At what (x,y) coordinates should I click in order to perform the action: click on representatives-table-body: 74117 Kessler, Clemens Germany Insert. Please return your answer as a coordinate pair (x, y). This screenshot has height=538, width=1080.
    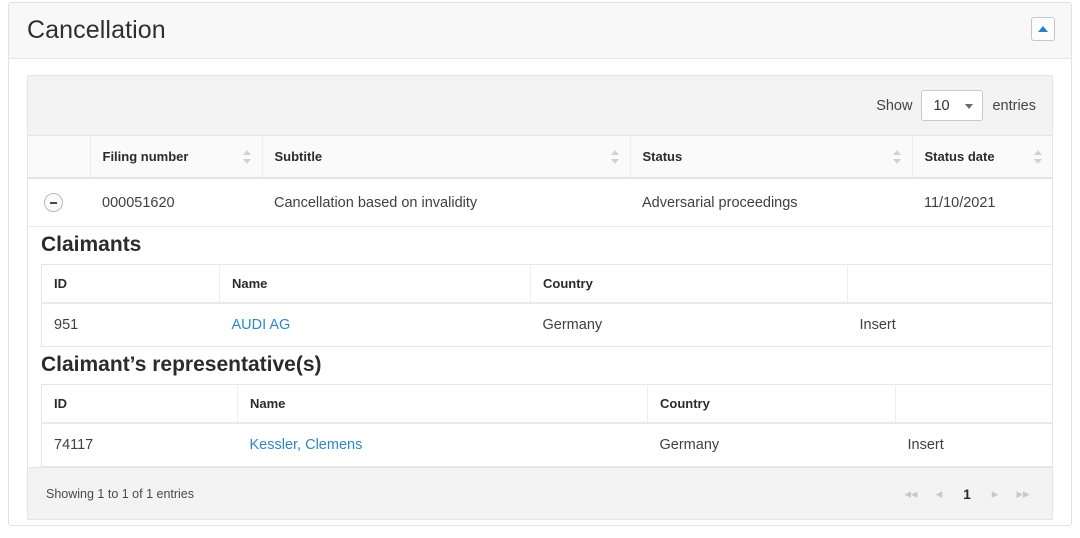
    Looking at the image, I should click on (546, 445).